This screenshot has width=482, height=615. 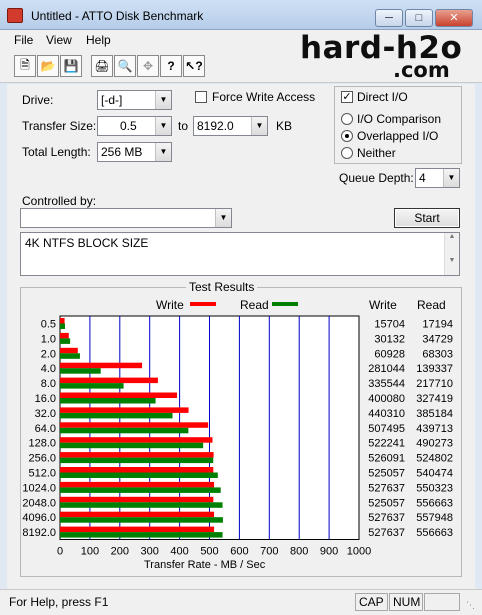 I want to click on y-category-label: 0.5, so click(x=48, y=324).